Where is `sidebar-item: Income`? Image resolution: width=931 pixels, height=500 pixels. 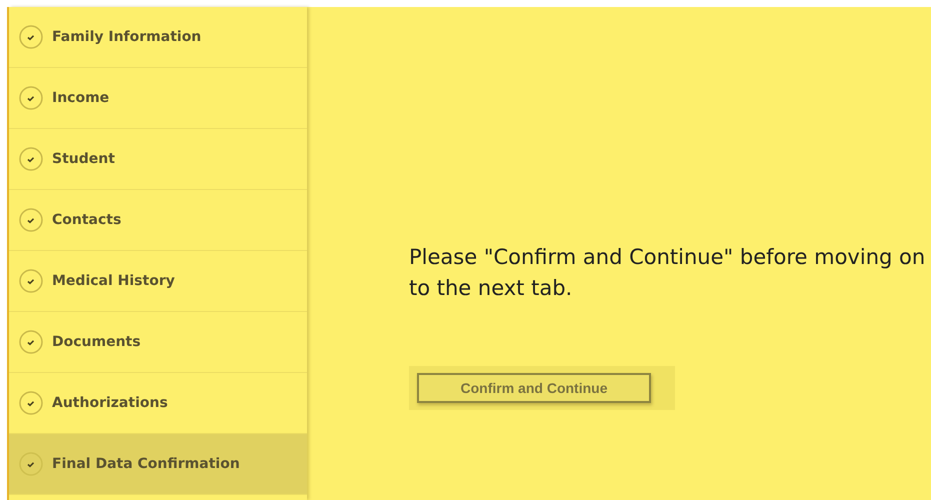 sidebar-item: Income is located at coordinates (158, 98).